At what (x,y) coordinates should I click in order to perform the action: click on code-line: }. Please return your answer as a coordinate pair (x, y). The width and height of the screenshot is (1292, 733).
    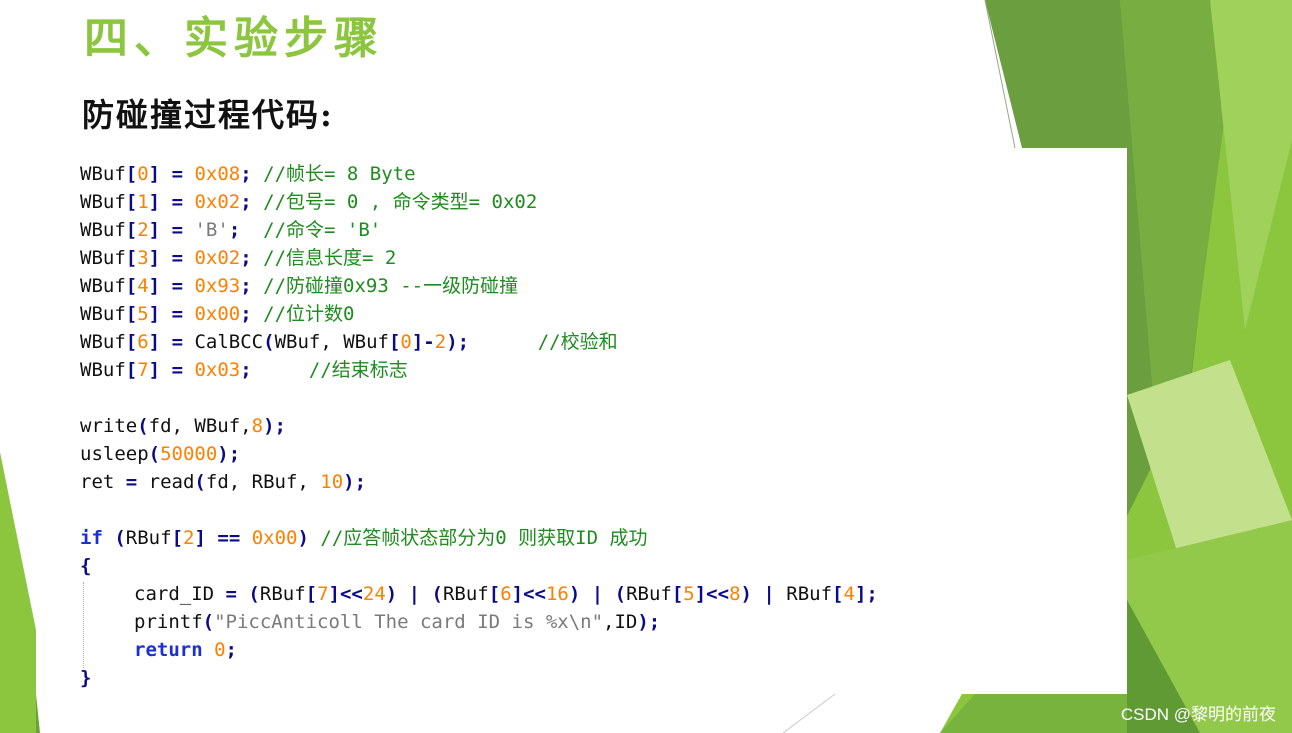
    Looking at the image, I should click on (479, 678).